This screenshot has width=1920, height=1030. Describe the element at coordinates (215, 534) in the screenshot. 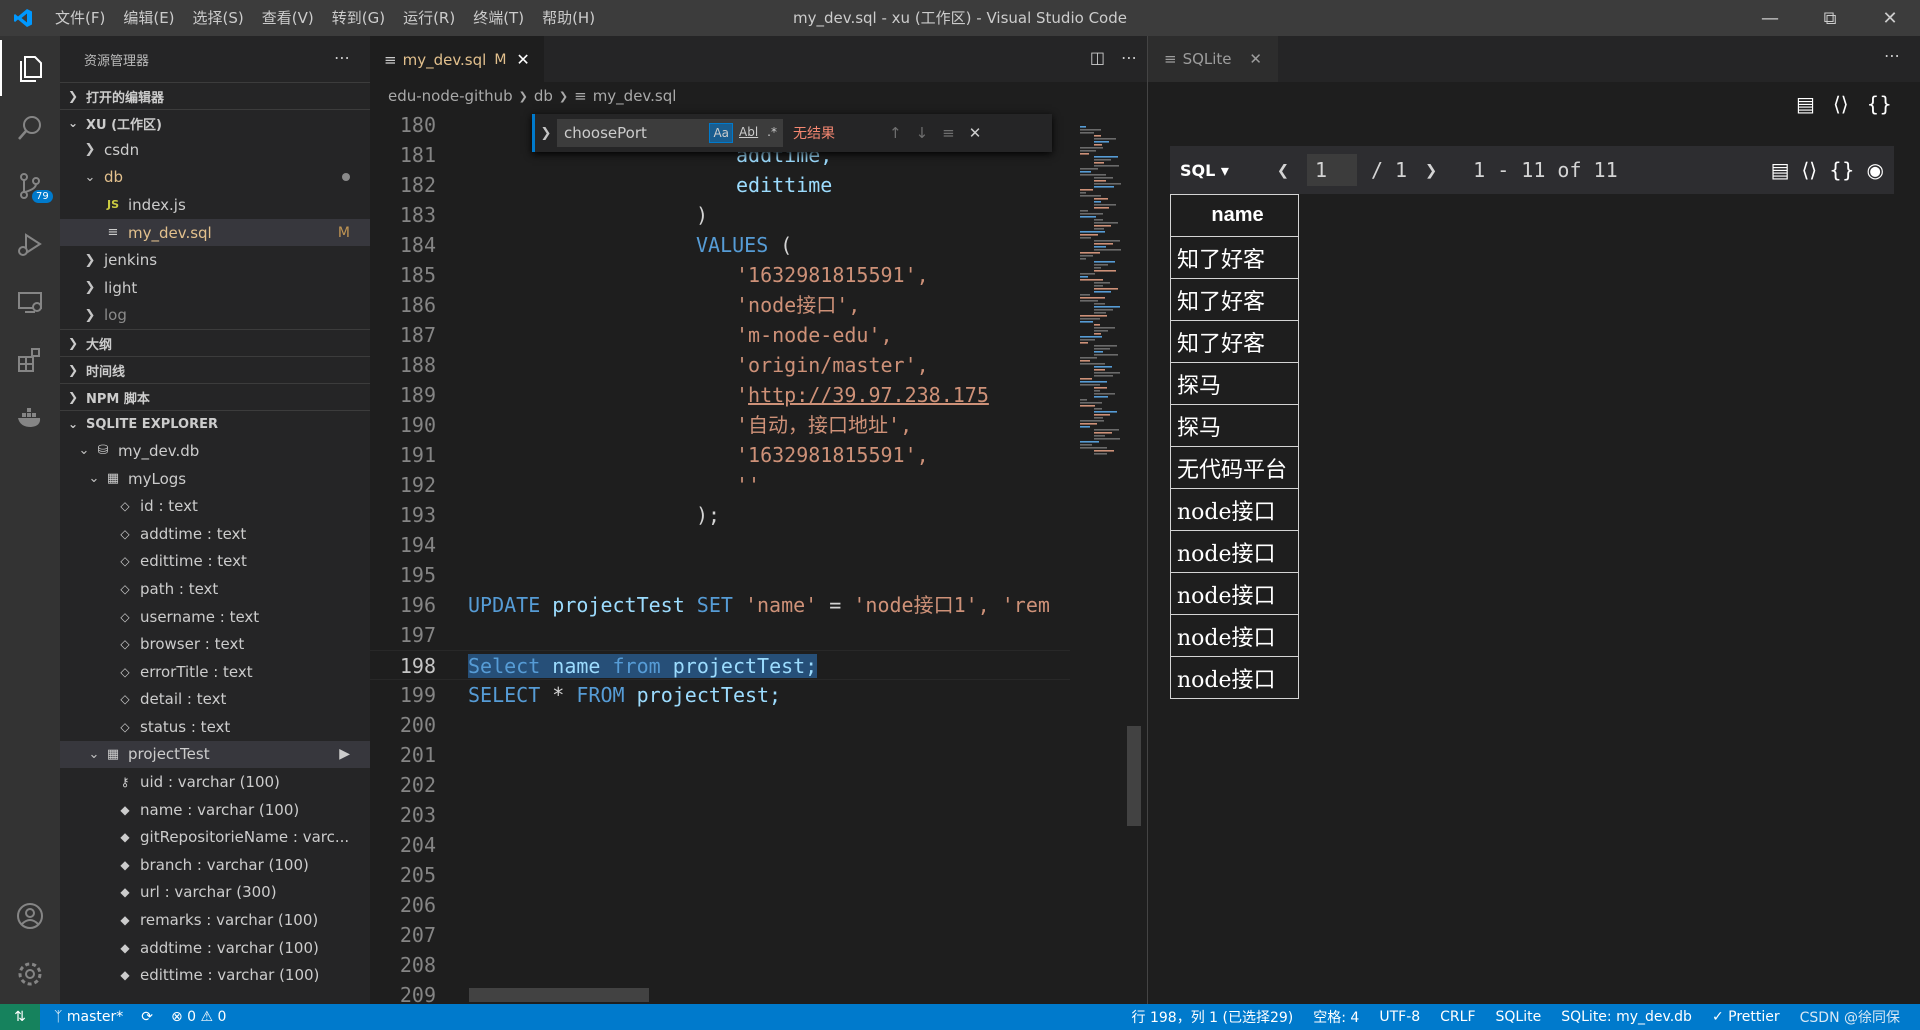

I see `sqlite-column-item: ◇ addtime : text` at that location.